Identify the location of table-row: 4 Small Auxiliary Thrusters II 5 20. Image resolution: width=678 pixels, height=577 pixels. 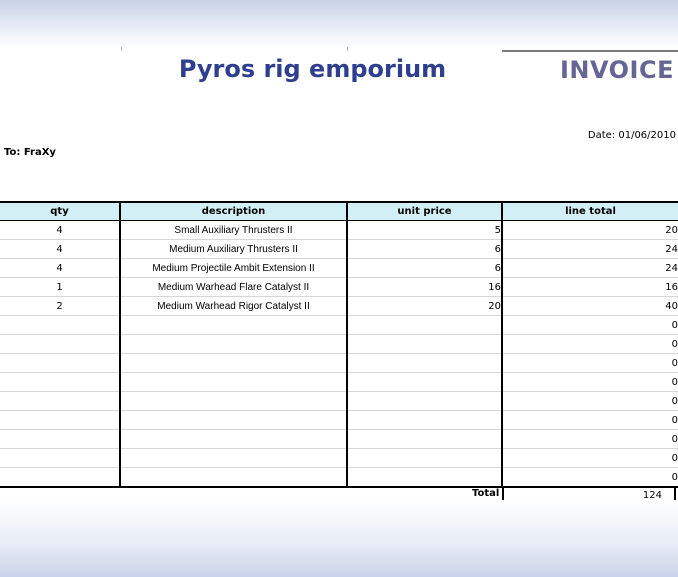
(339, 230).